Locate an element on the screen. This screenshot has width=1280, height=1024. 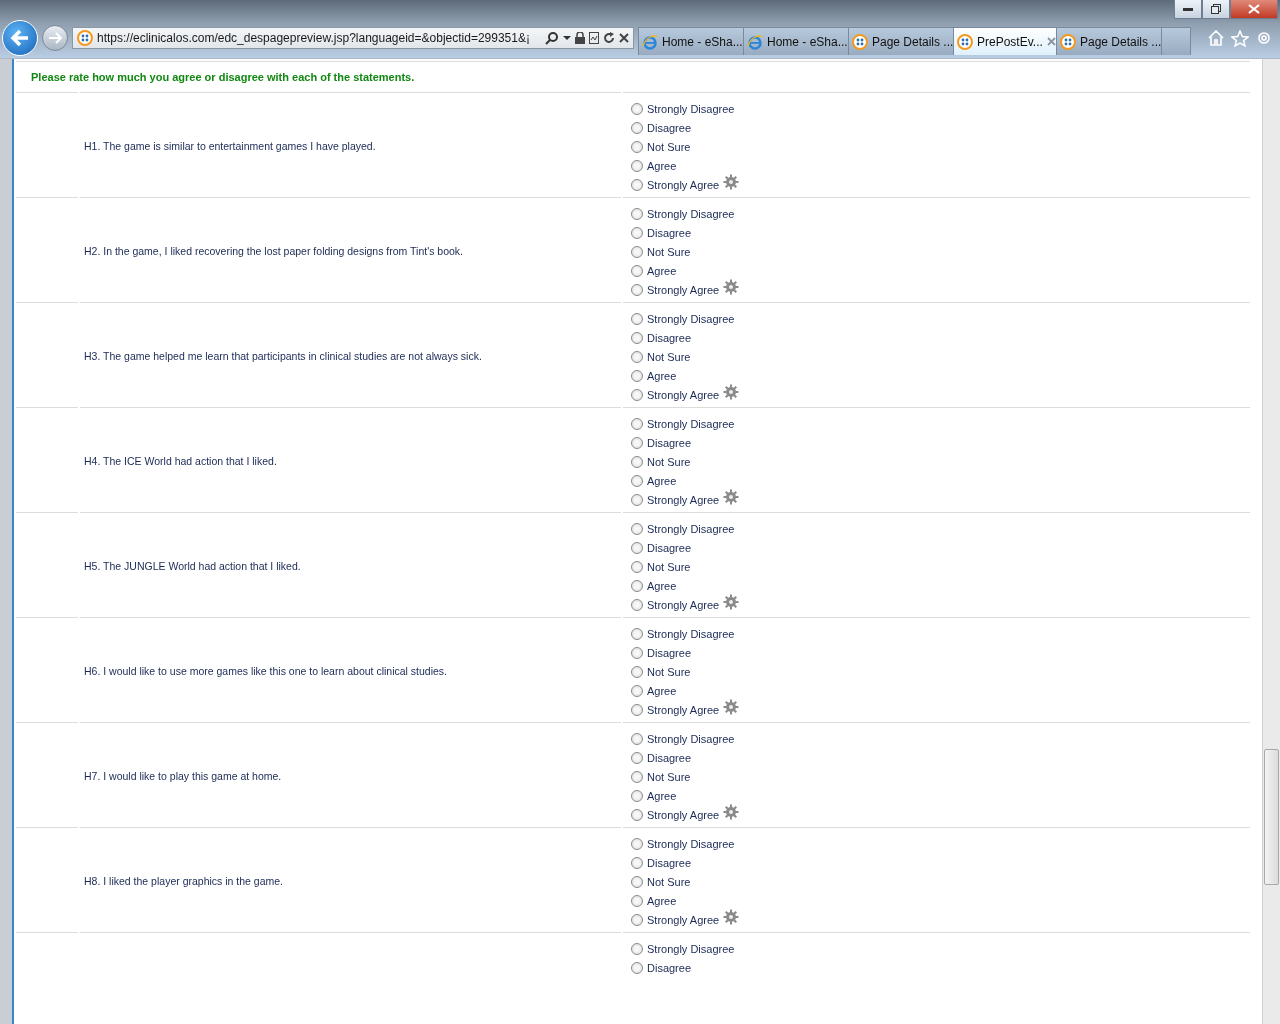
refresh-icon is located at coordinates (609, 38).